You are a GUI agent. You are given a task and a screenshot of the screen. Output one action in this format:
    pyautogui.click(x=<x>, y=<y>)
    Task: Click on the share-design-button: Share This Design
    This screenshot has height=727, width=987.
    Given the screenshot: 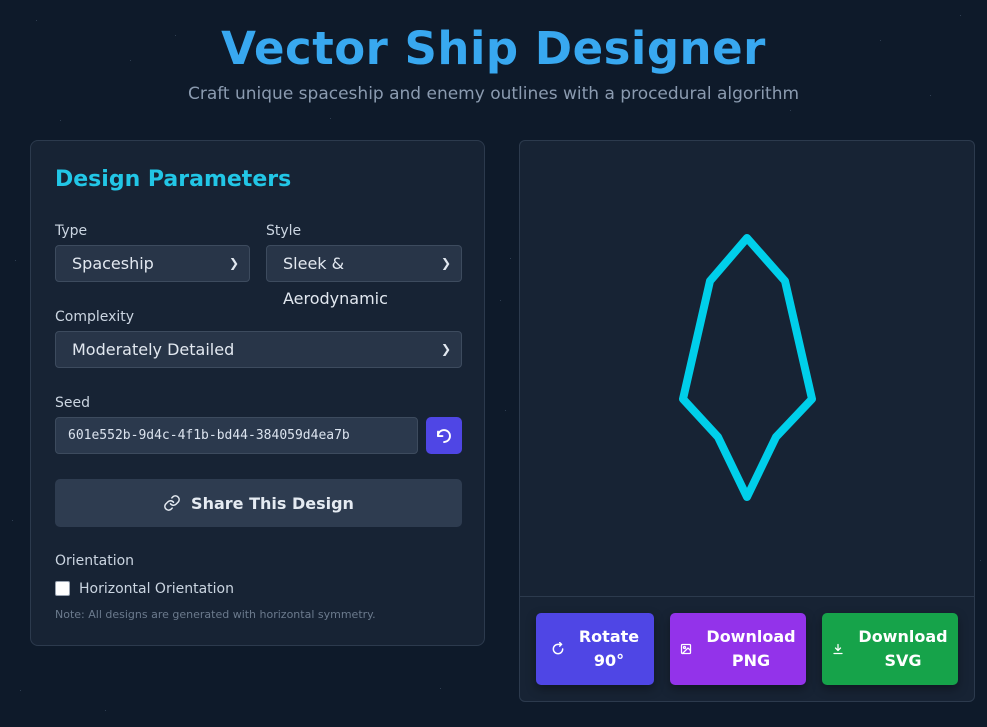 What is the action you would take?
    pyautogui.click(x=258, y=503)
    